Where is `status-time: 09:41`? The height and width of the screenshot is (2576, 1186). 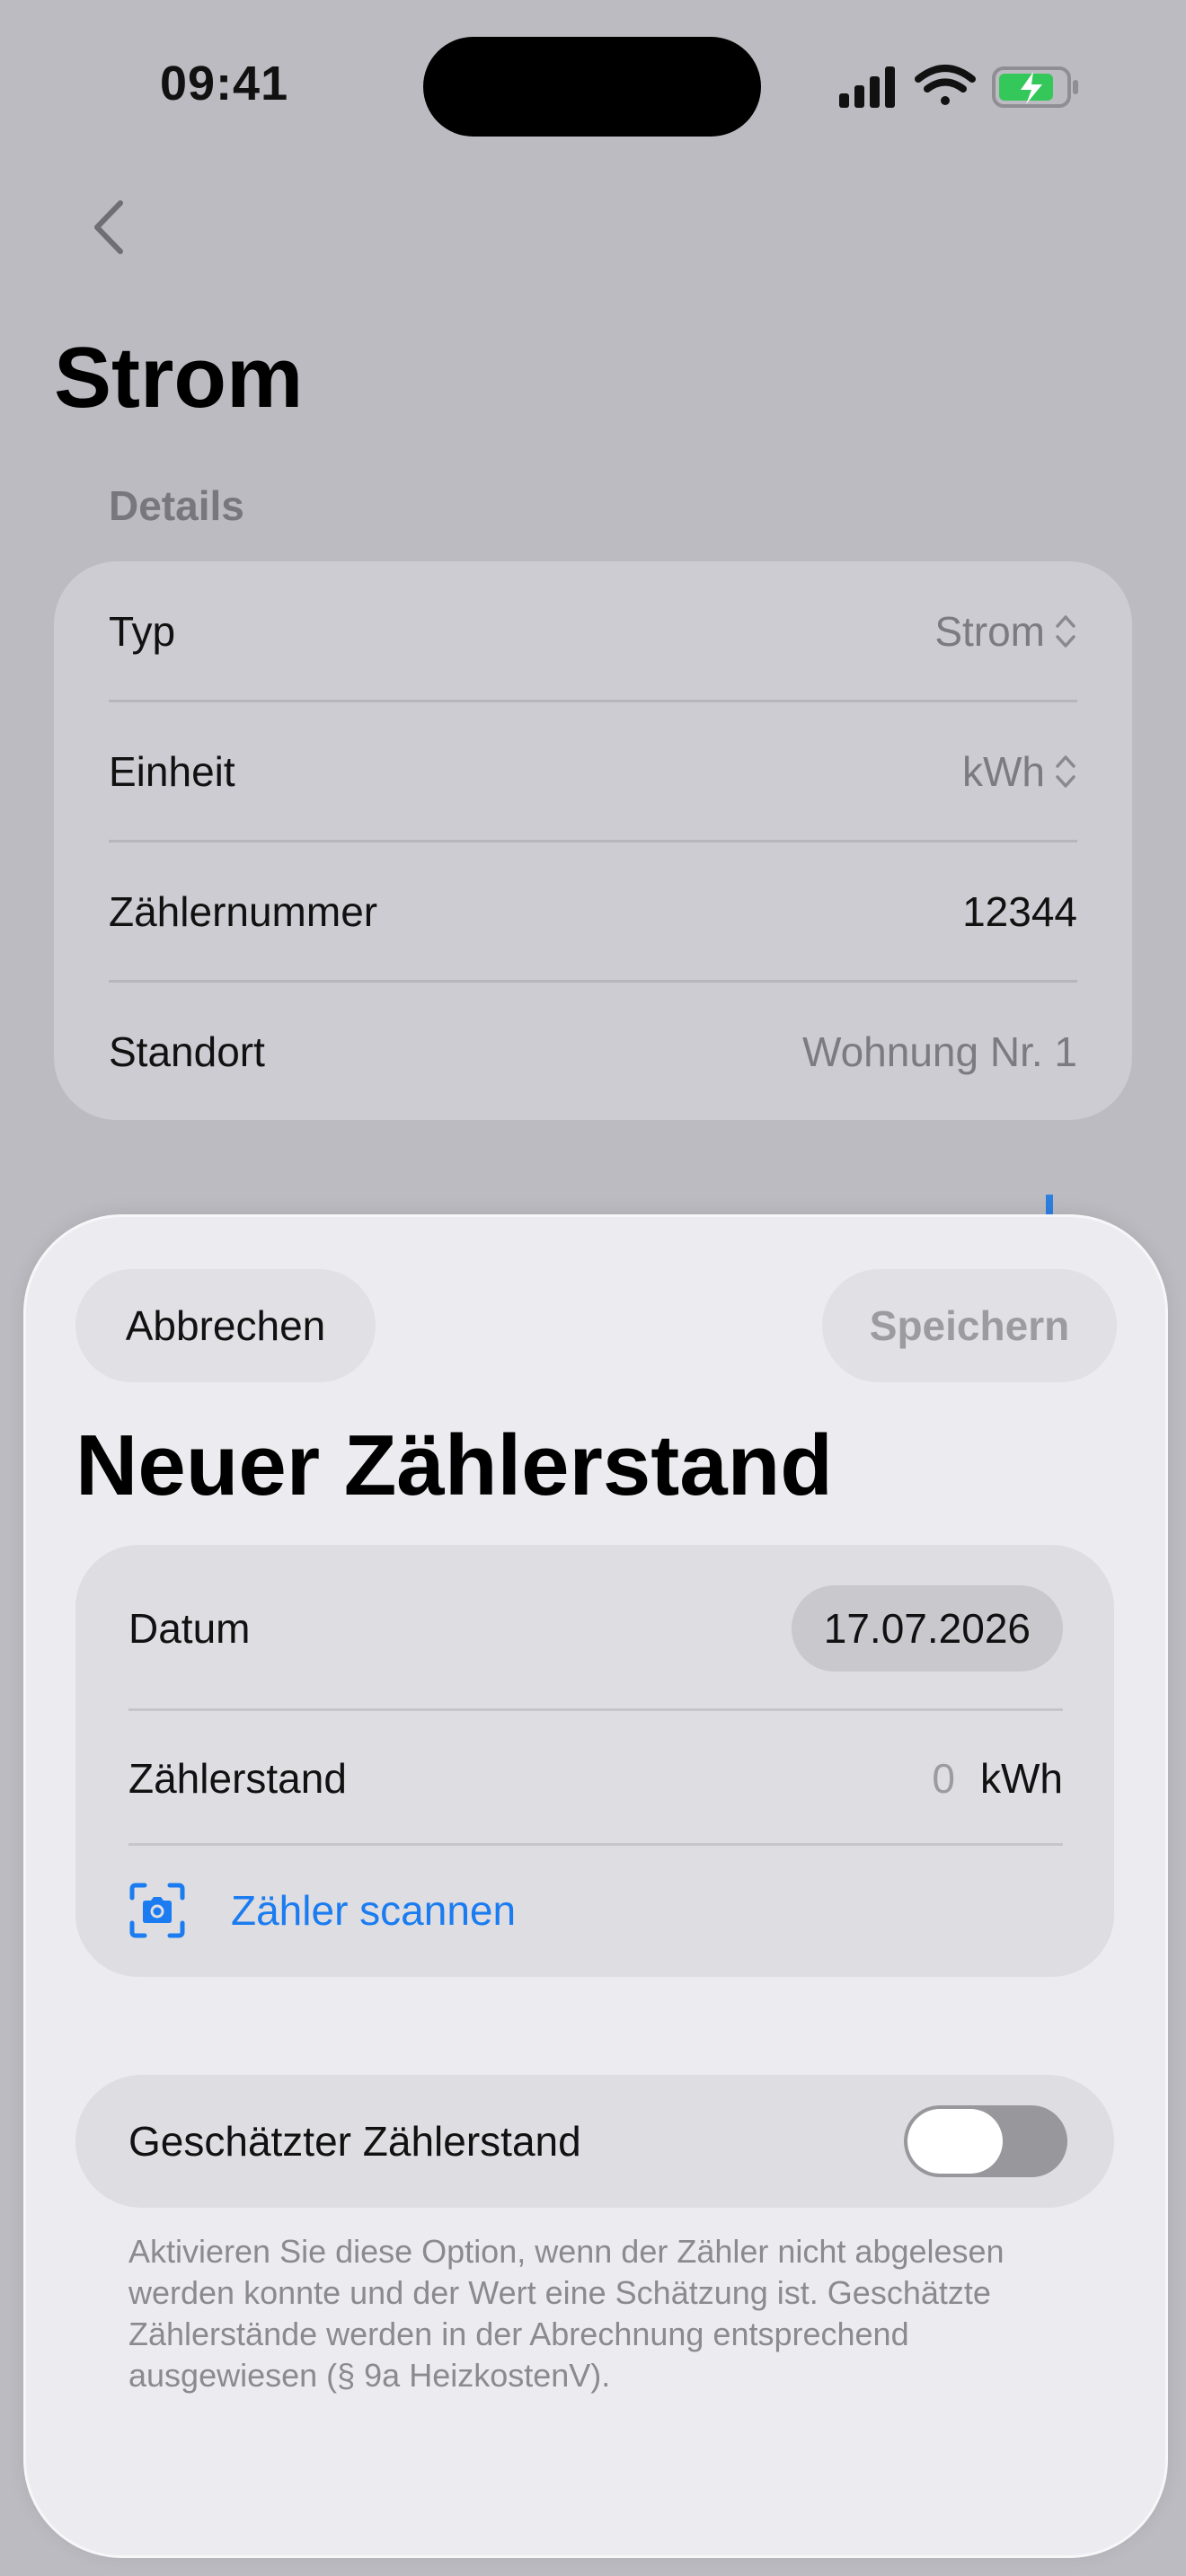
status-time: 09:41 is located at coordinates (224, 83).